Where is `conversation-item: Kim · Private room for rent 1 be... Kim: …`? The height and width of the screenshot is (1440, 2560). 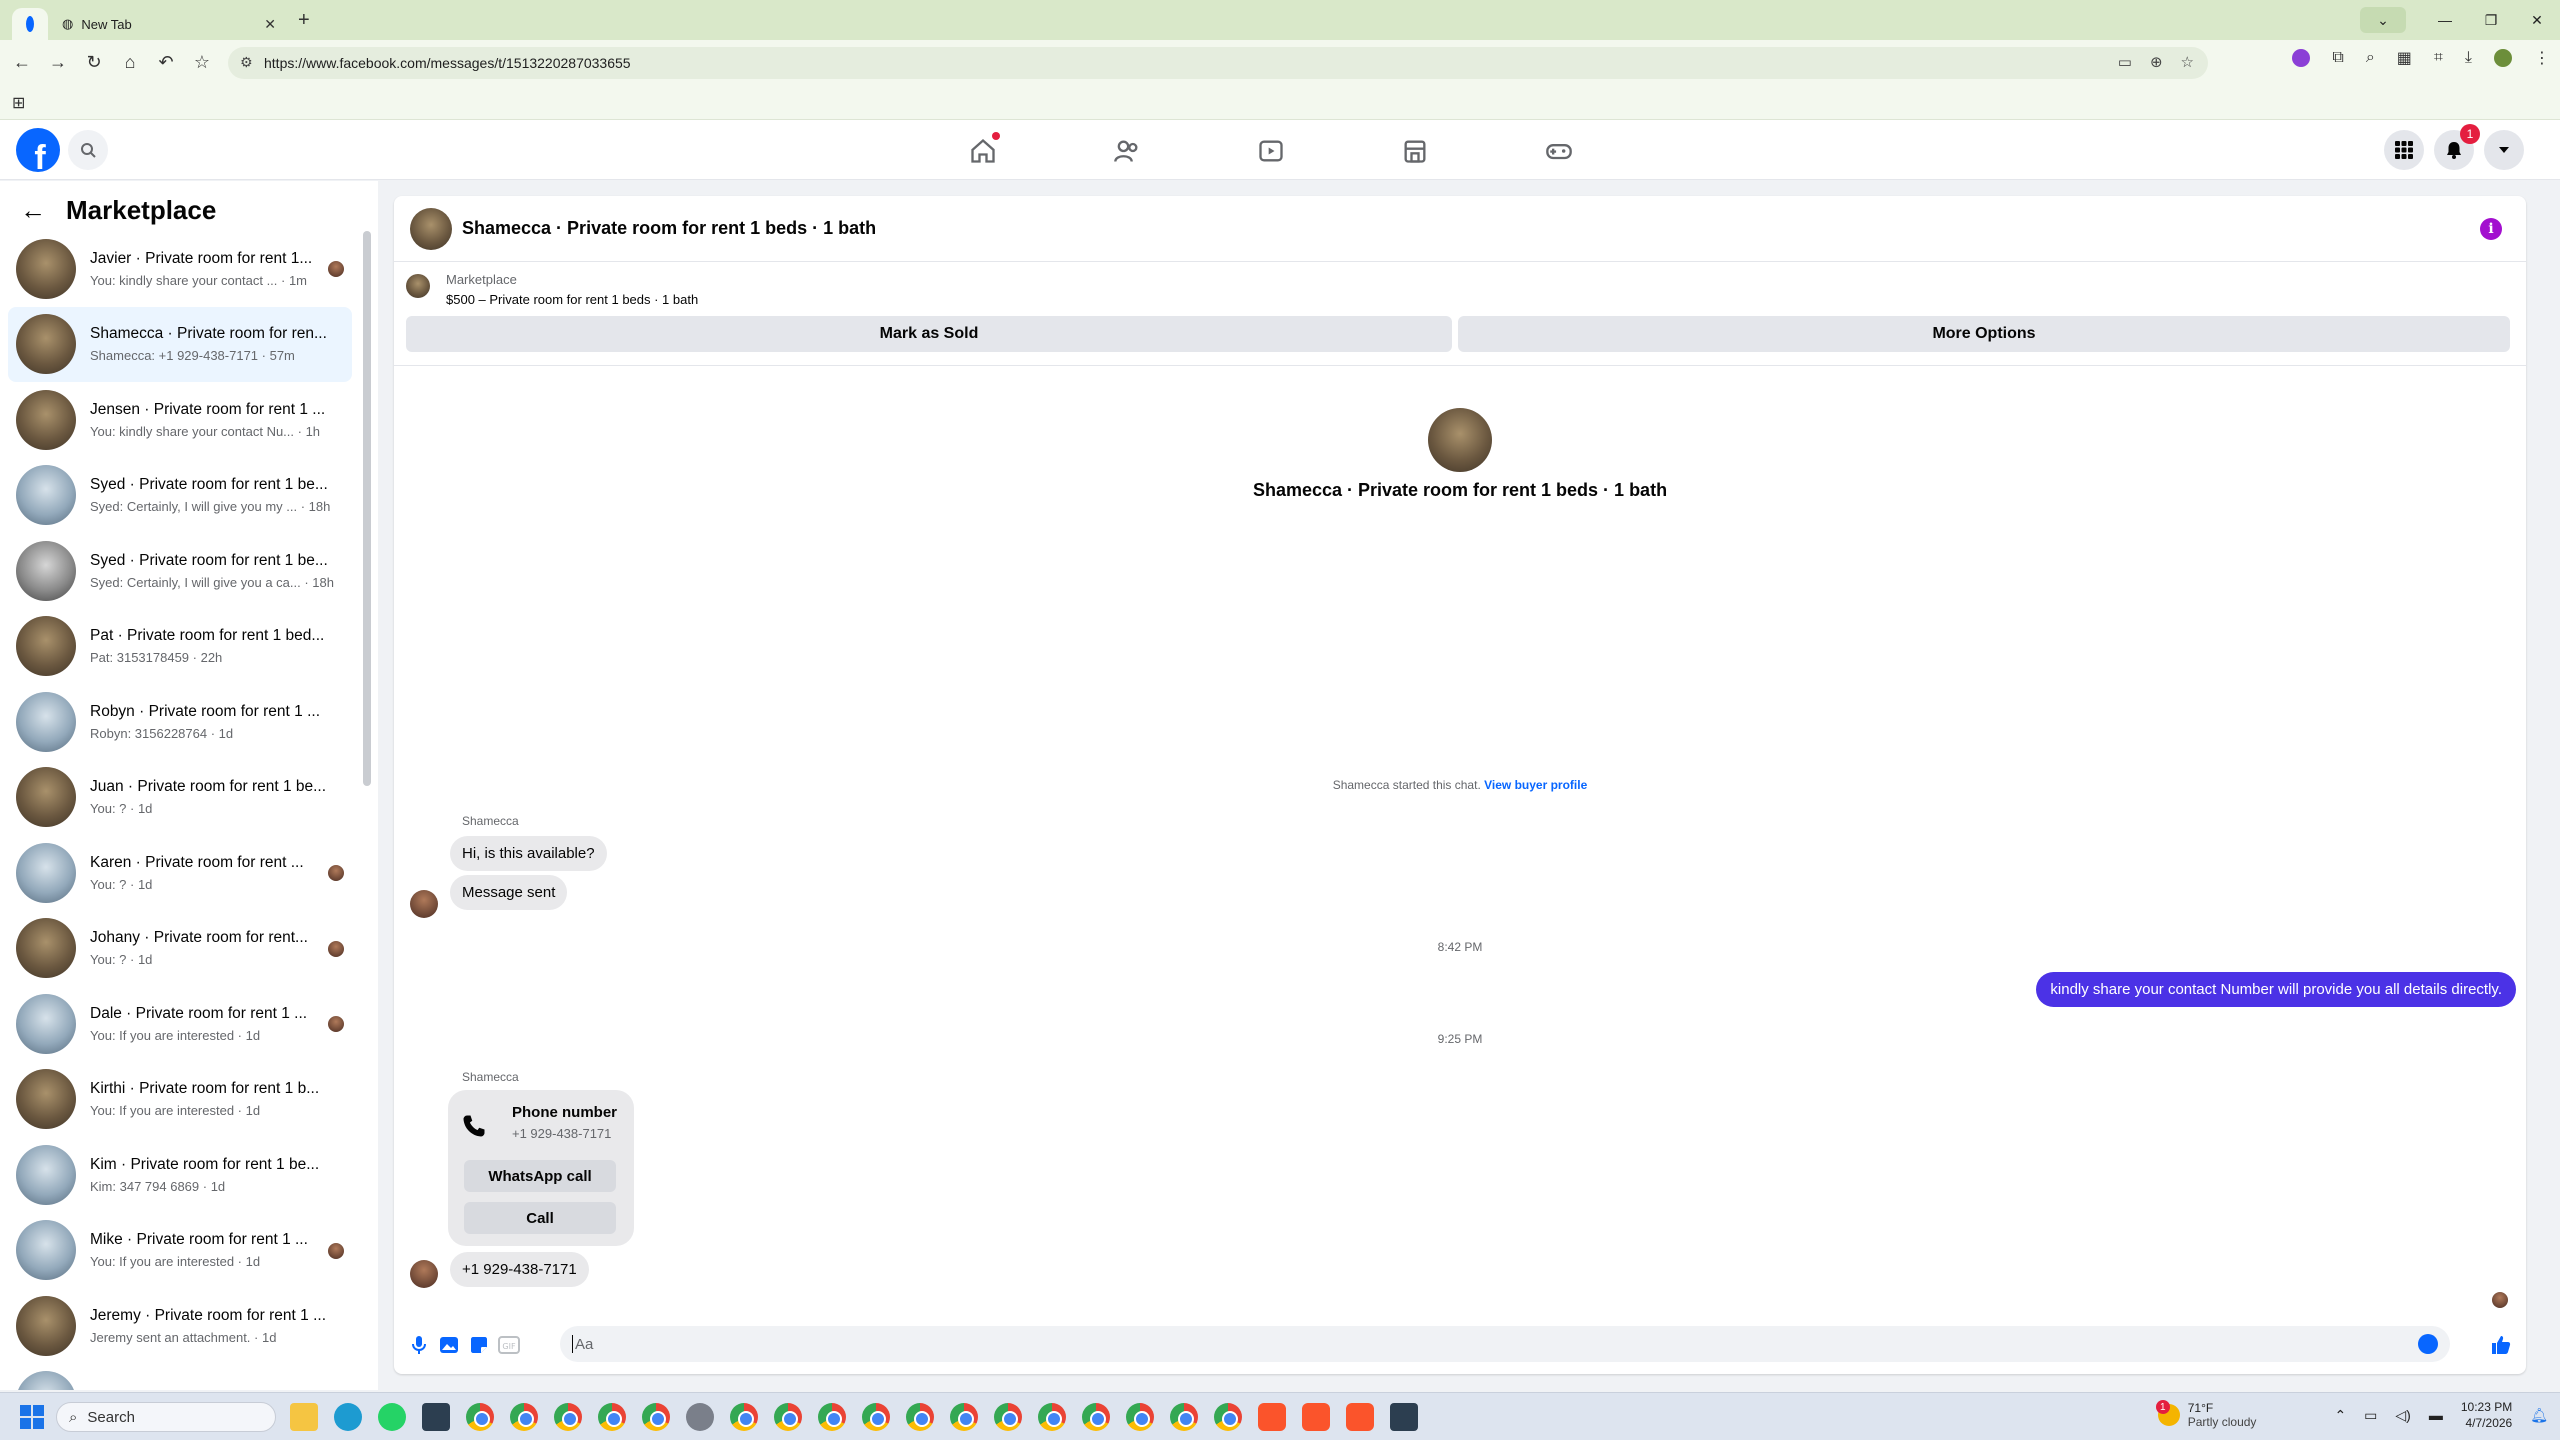 conversation-item: Kim · Private room for rent 1 be... Kim: … is located at coordinates (180, 1175).